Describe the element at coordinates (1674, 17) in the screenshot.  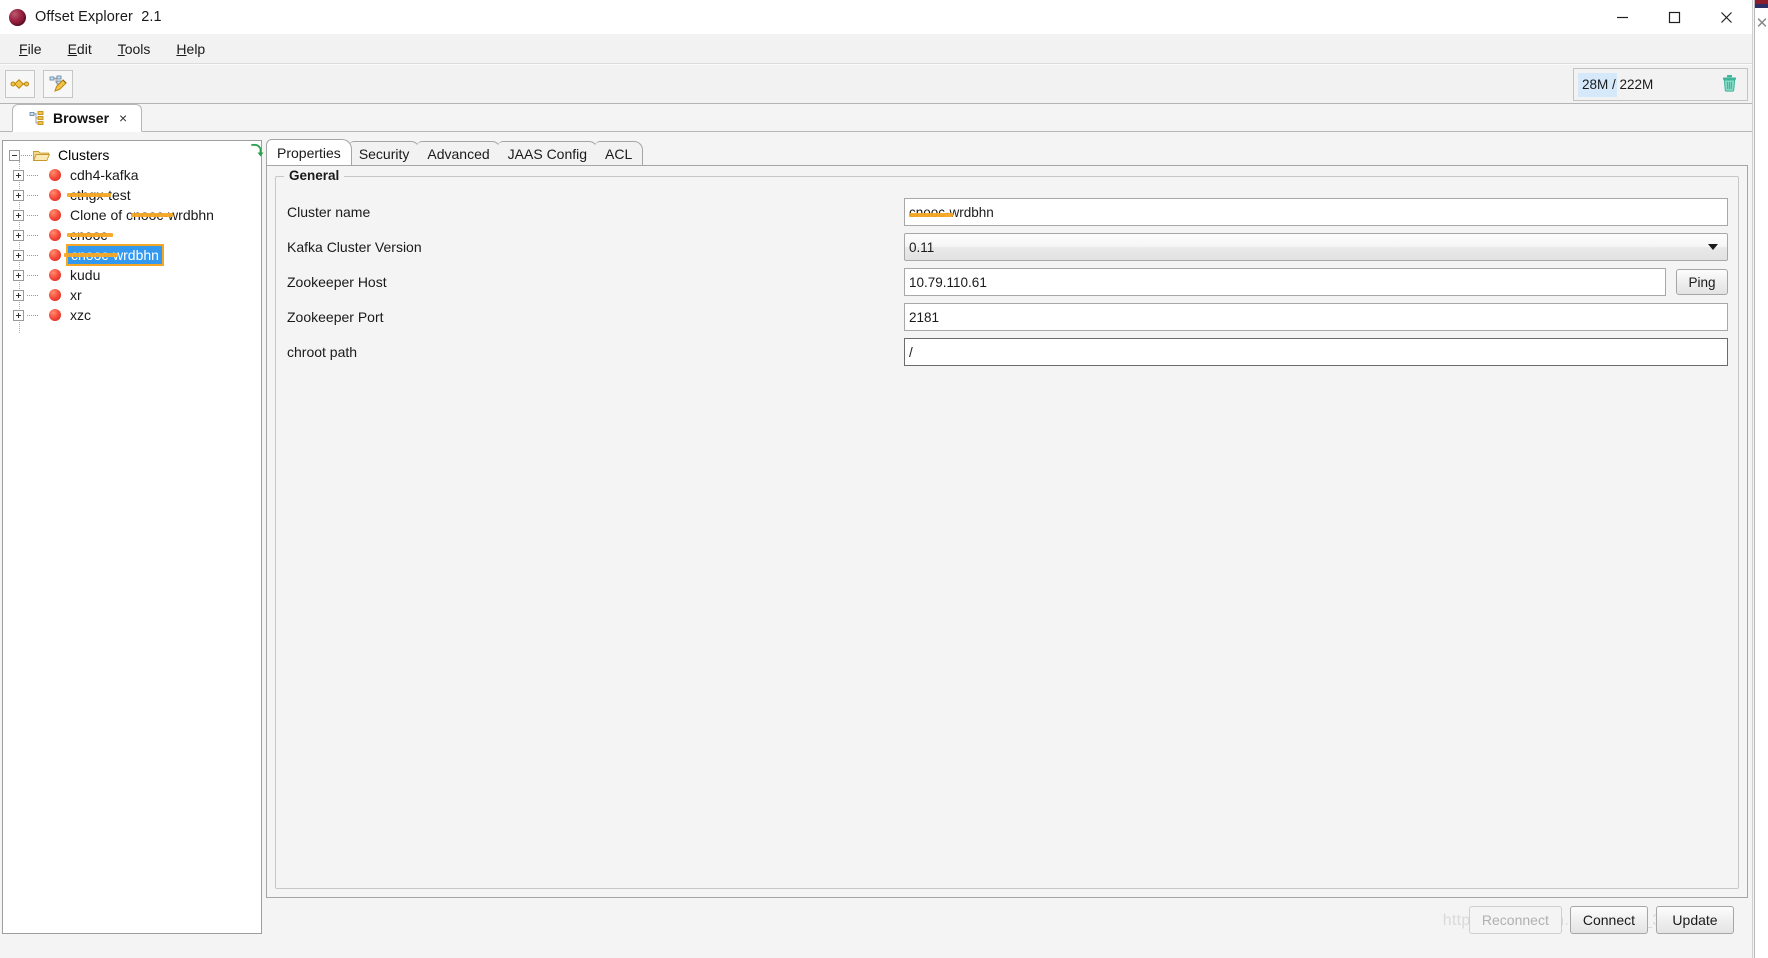
I see `maximize-icon` at that location.